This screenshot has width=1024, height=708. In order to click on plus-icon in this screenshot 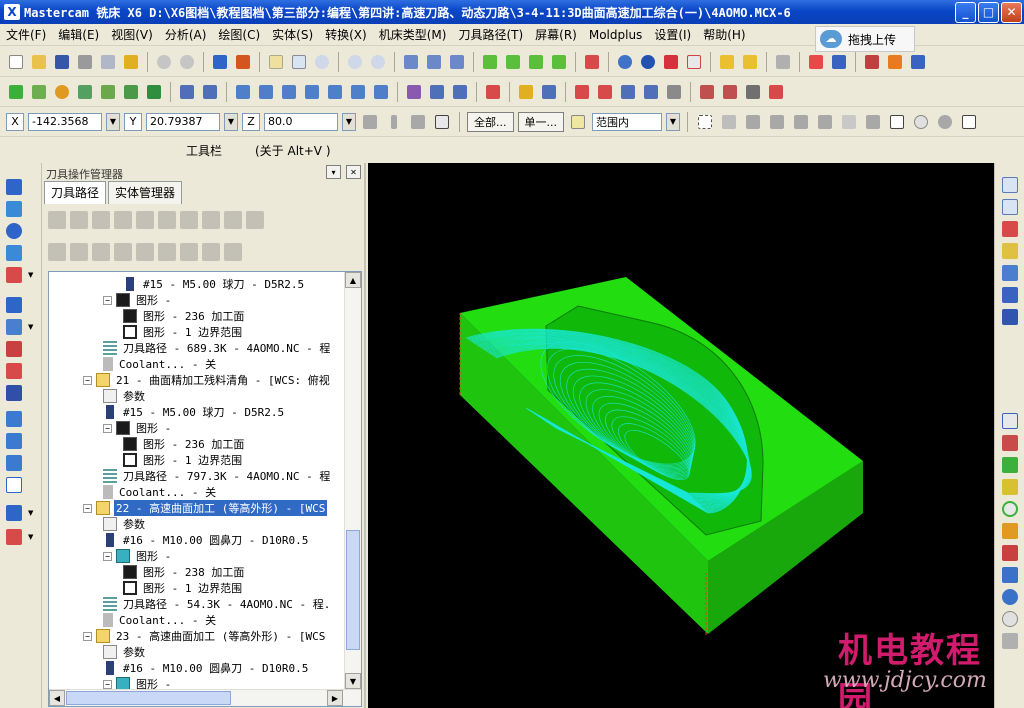, I will do `click(16, 92)`.